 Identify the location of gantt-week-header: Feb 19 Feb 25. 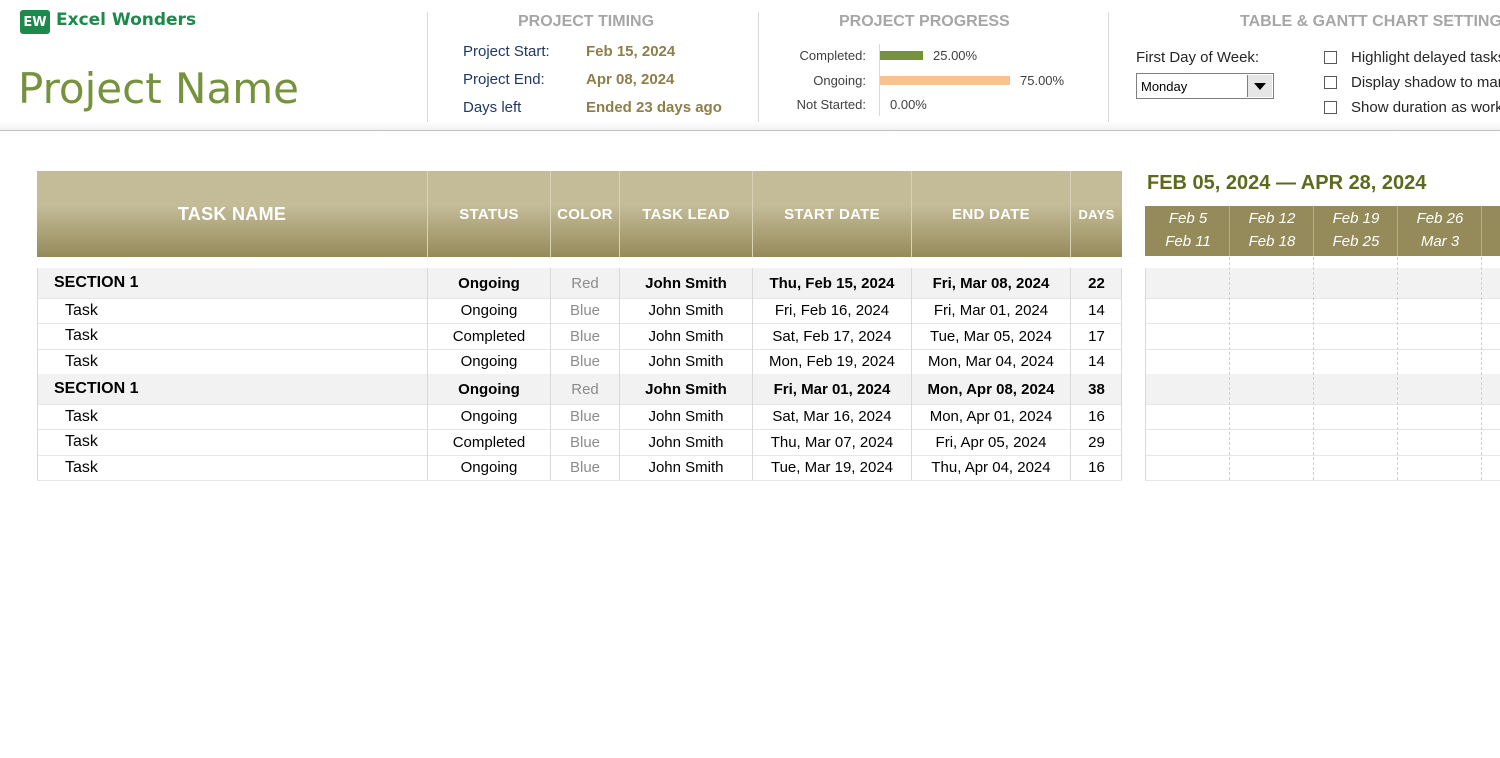
(1356, 231).